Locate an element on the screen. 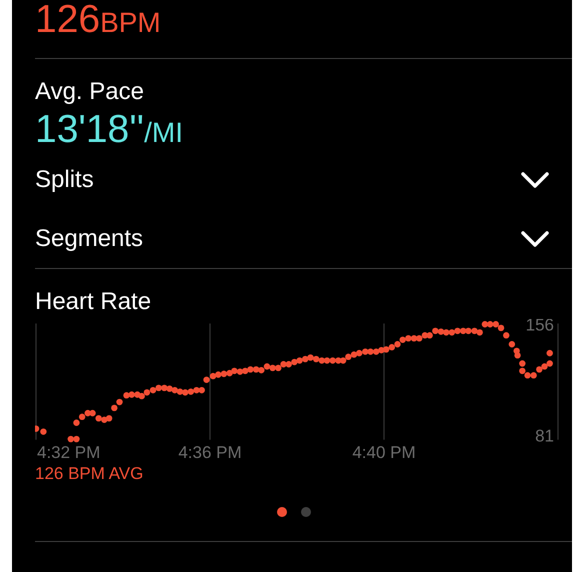 The image size is (578, 572). pace-value: 13'18''/MI is located at coordinates (109, 130).